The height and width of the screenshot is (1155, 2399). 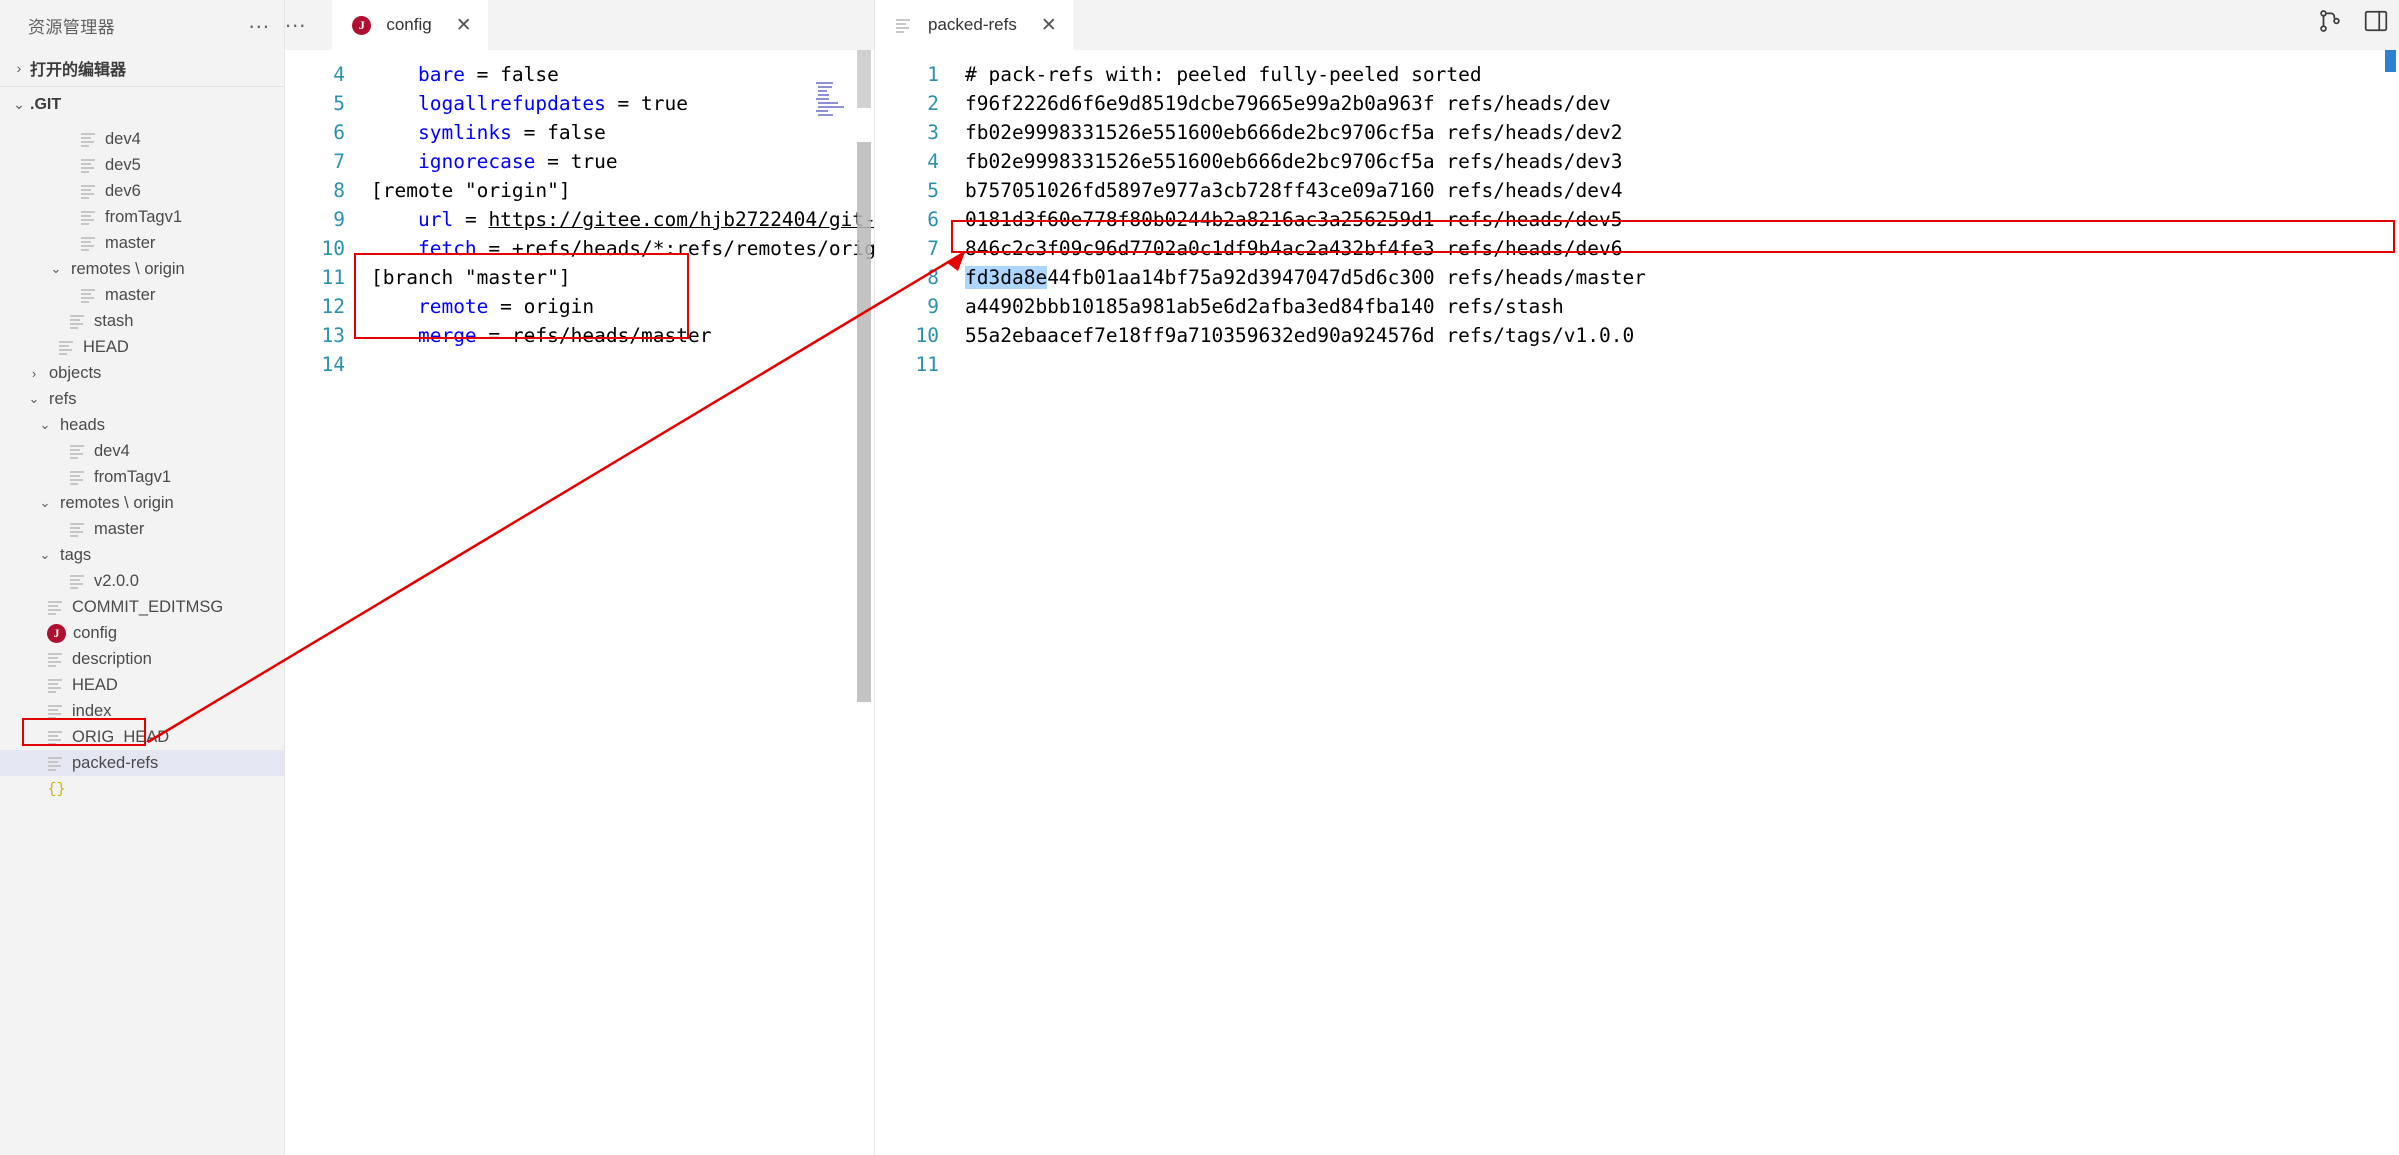 What do you see at coordinates (106, 346) in the screenshot?
I see `tree-item-label: HEAD` at bounding box center [106, 346].